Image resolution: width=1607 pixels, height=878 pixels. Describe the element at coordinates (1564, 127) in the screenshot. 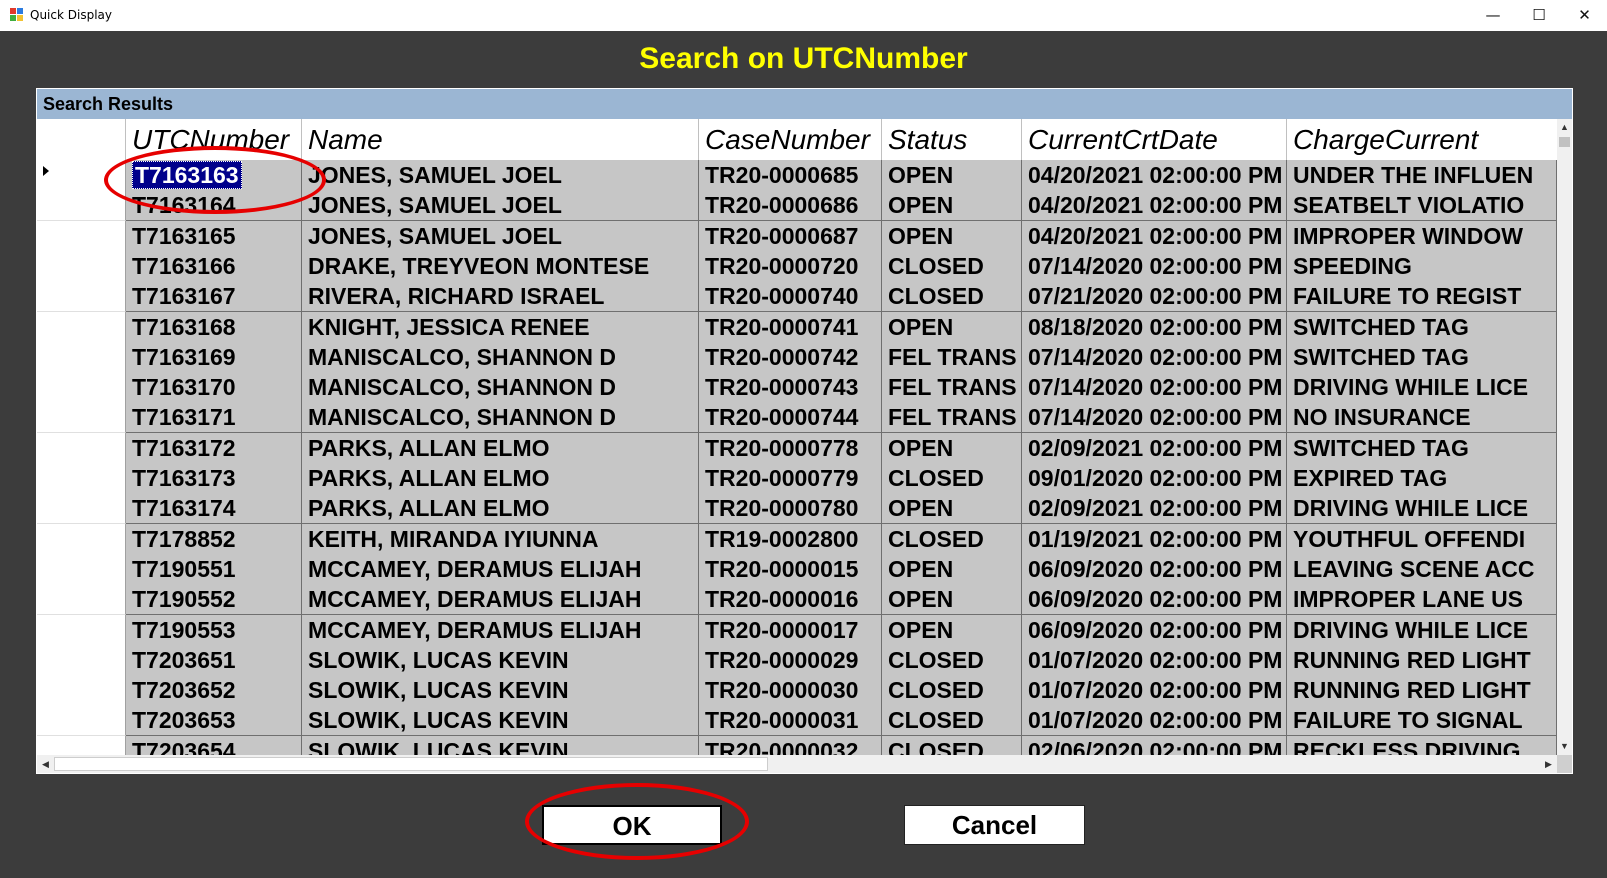

I see `scroll-up-icon: ▲` at that location.